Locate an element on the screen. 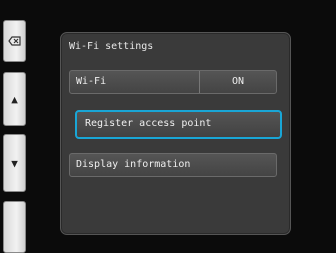 The image size is (336, 253). register-access-point-button: Register access point is located at coordinates (178, 124).